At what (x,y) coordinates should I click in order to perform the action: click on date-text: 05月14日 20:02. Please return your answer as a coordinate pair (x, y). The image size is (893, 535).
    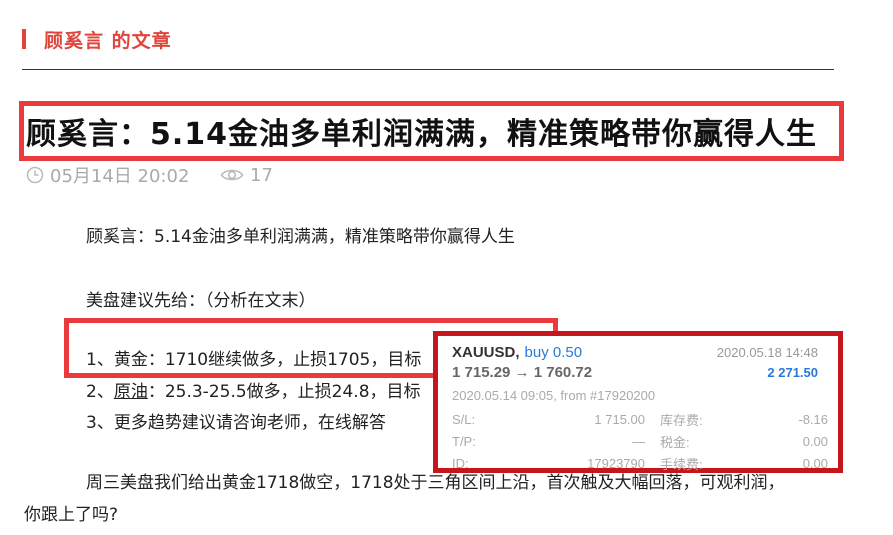
    Looking at the image, I should click on (120, 176).